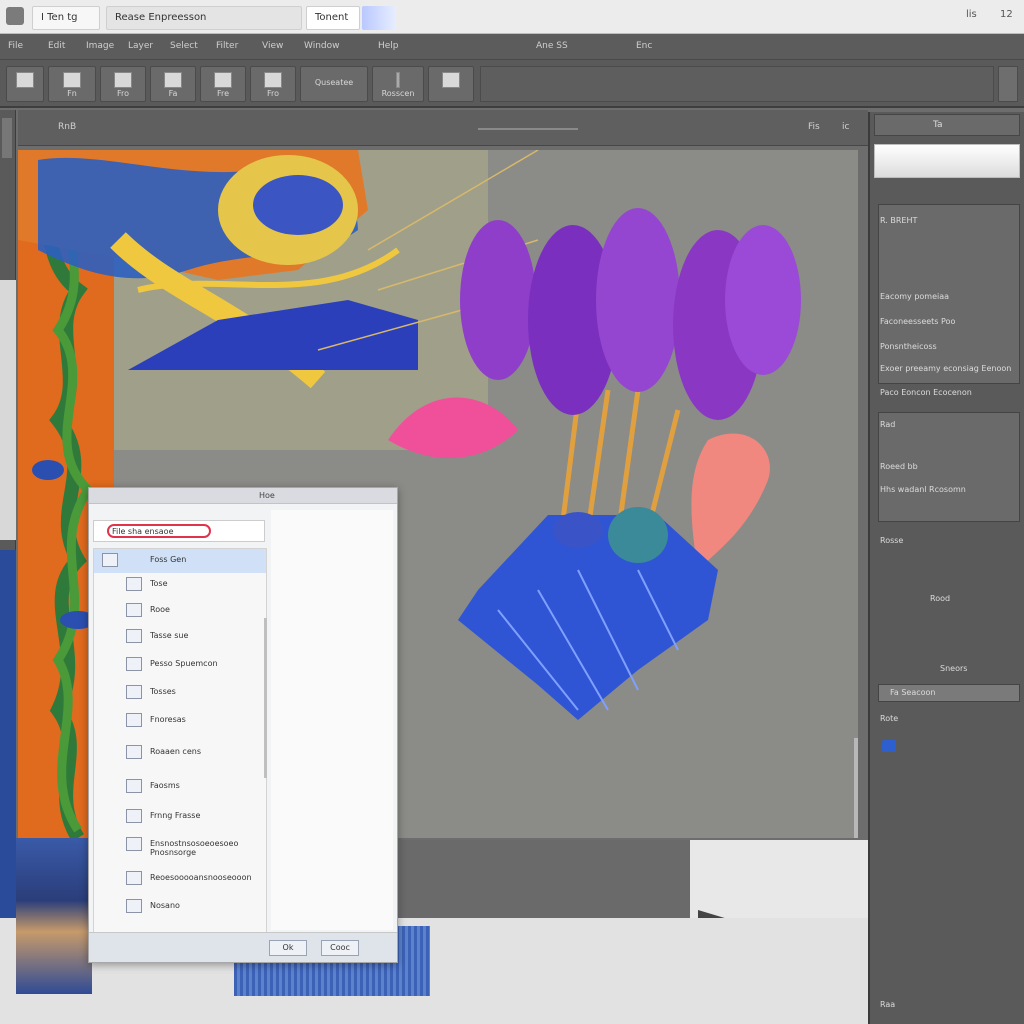 The height and width of the screenshot is (1024, 1024). I want to click on dialog-scrollbar, so click(265, 698).